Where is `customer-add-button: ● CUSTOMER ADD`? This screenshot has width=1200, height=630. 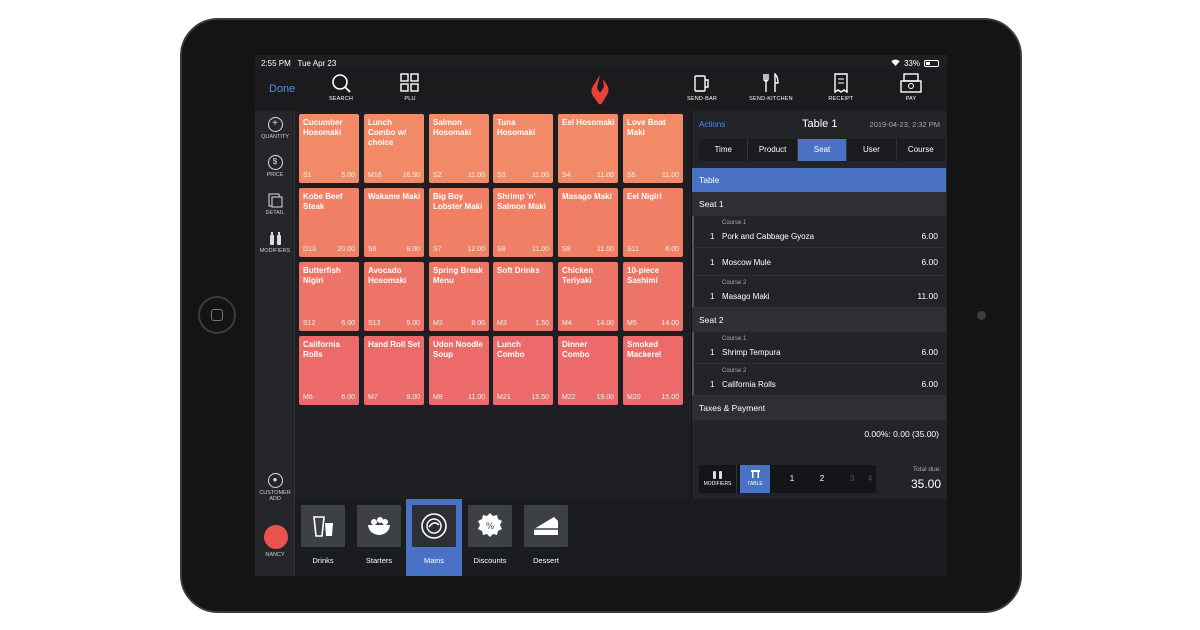 customer-add-button: ● CUSTOMER ADD is located at coordinates (275, 487).